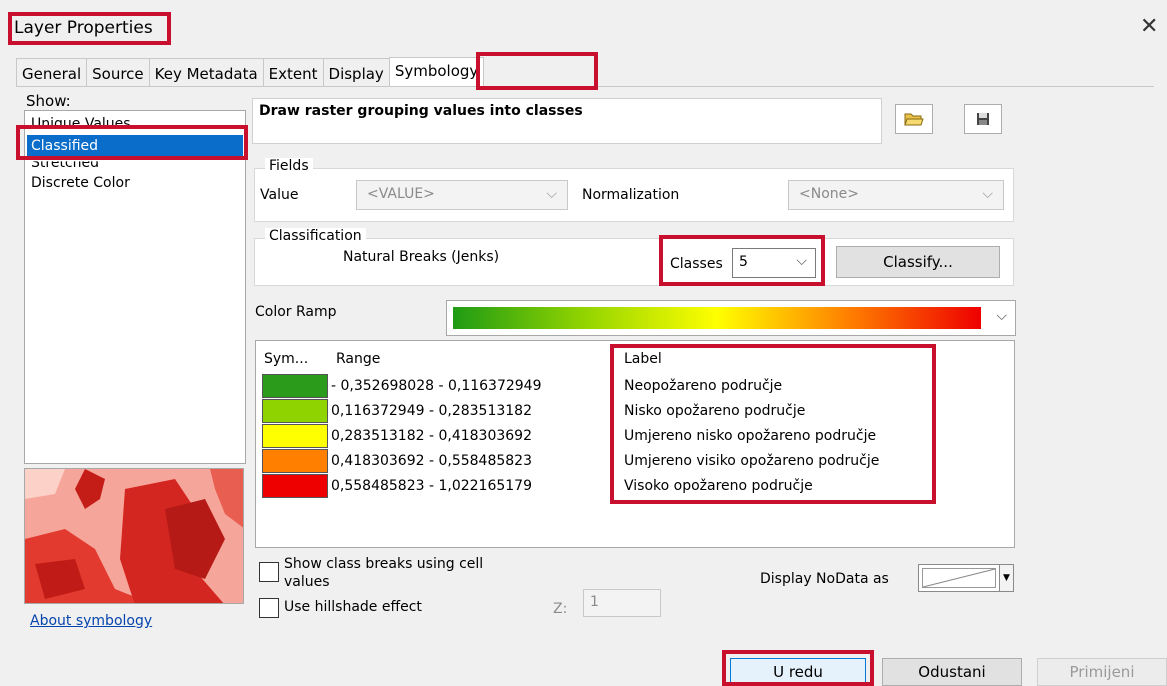 The image size is (1167, 686). What do you see at coordinates (703, 386) in the screenshot?
I see `class-label: Neopožareno područje` at bounding box center [703, 386].